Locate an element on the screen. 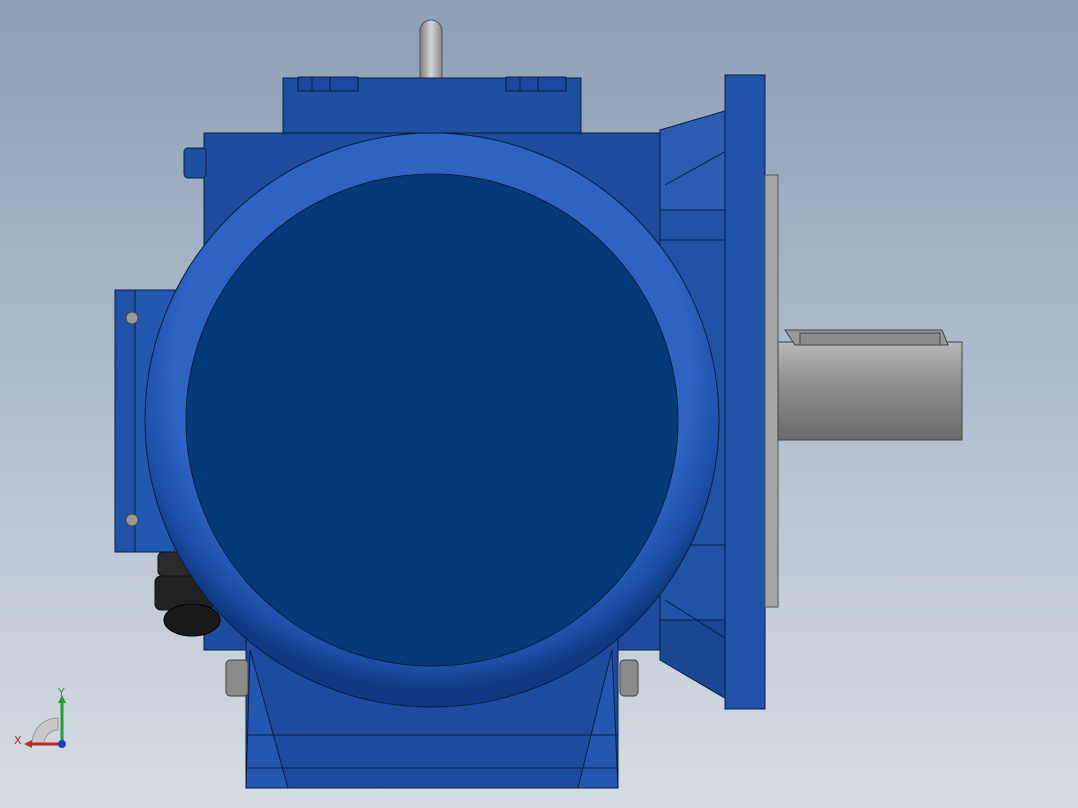 Image resolution: width=1078 pixels, height=808 pixels. gearbox-top-housing is located at coordinates (432, 107).